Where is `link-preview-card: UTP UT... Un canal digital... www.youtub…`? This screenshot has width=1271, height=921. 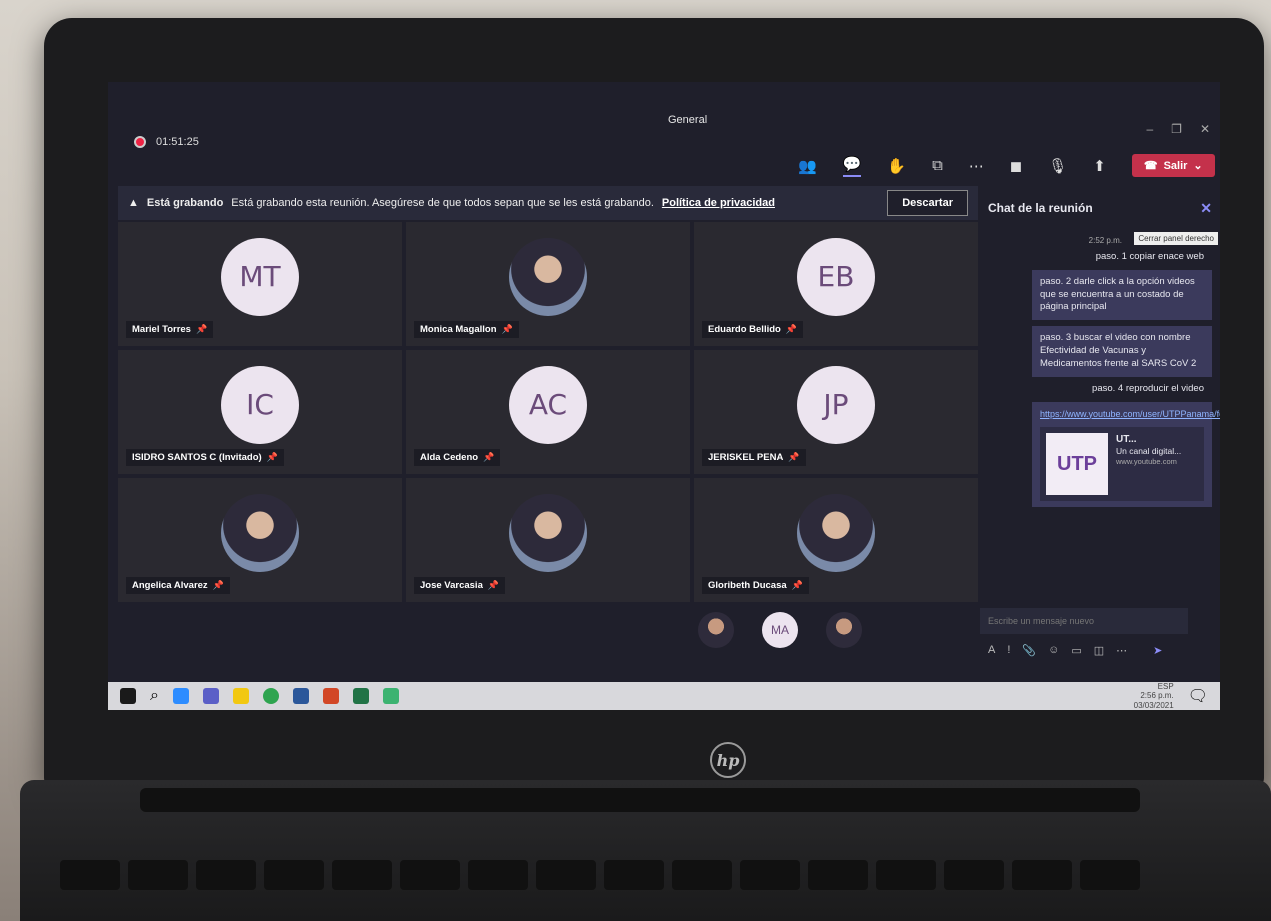
link-preview-card: UTP UT... Un canal digital... www.youtub… is located at coordinates (1122, 464).